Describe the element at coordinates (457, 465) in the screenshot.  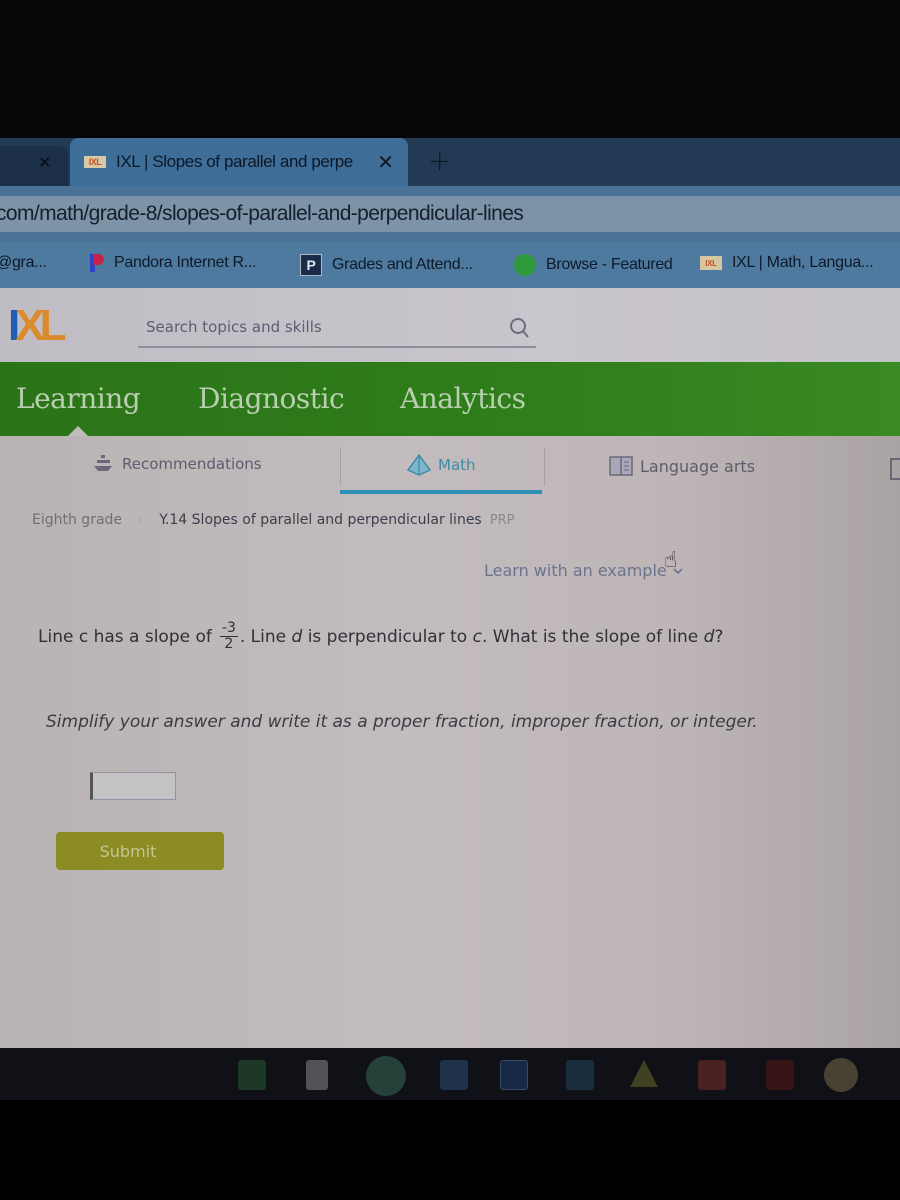
I see `tab-label: Math` at that location.